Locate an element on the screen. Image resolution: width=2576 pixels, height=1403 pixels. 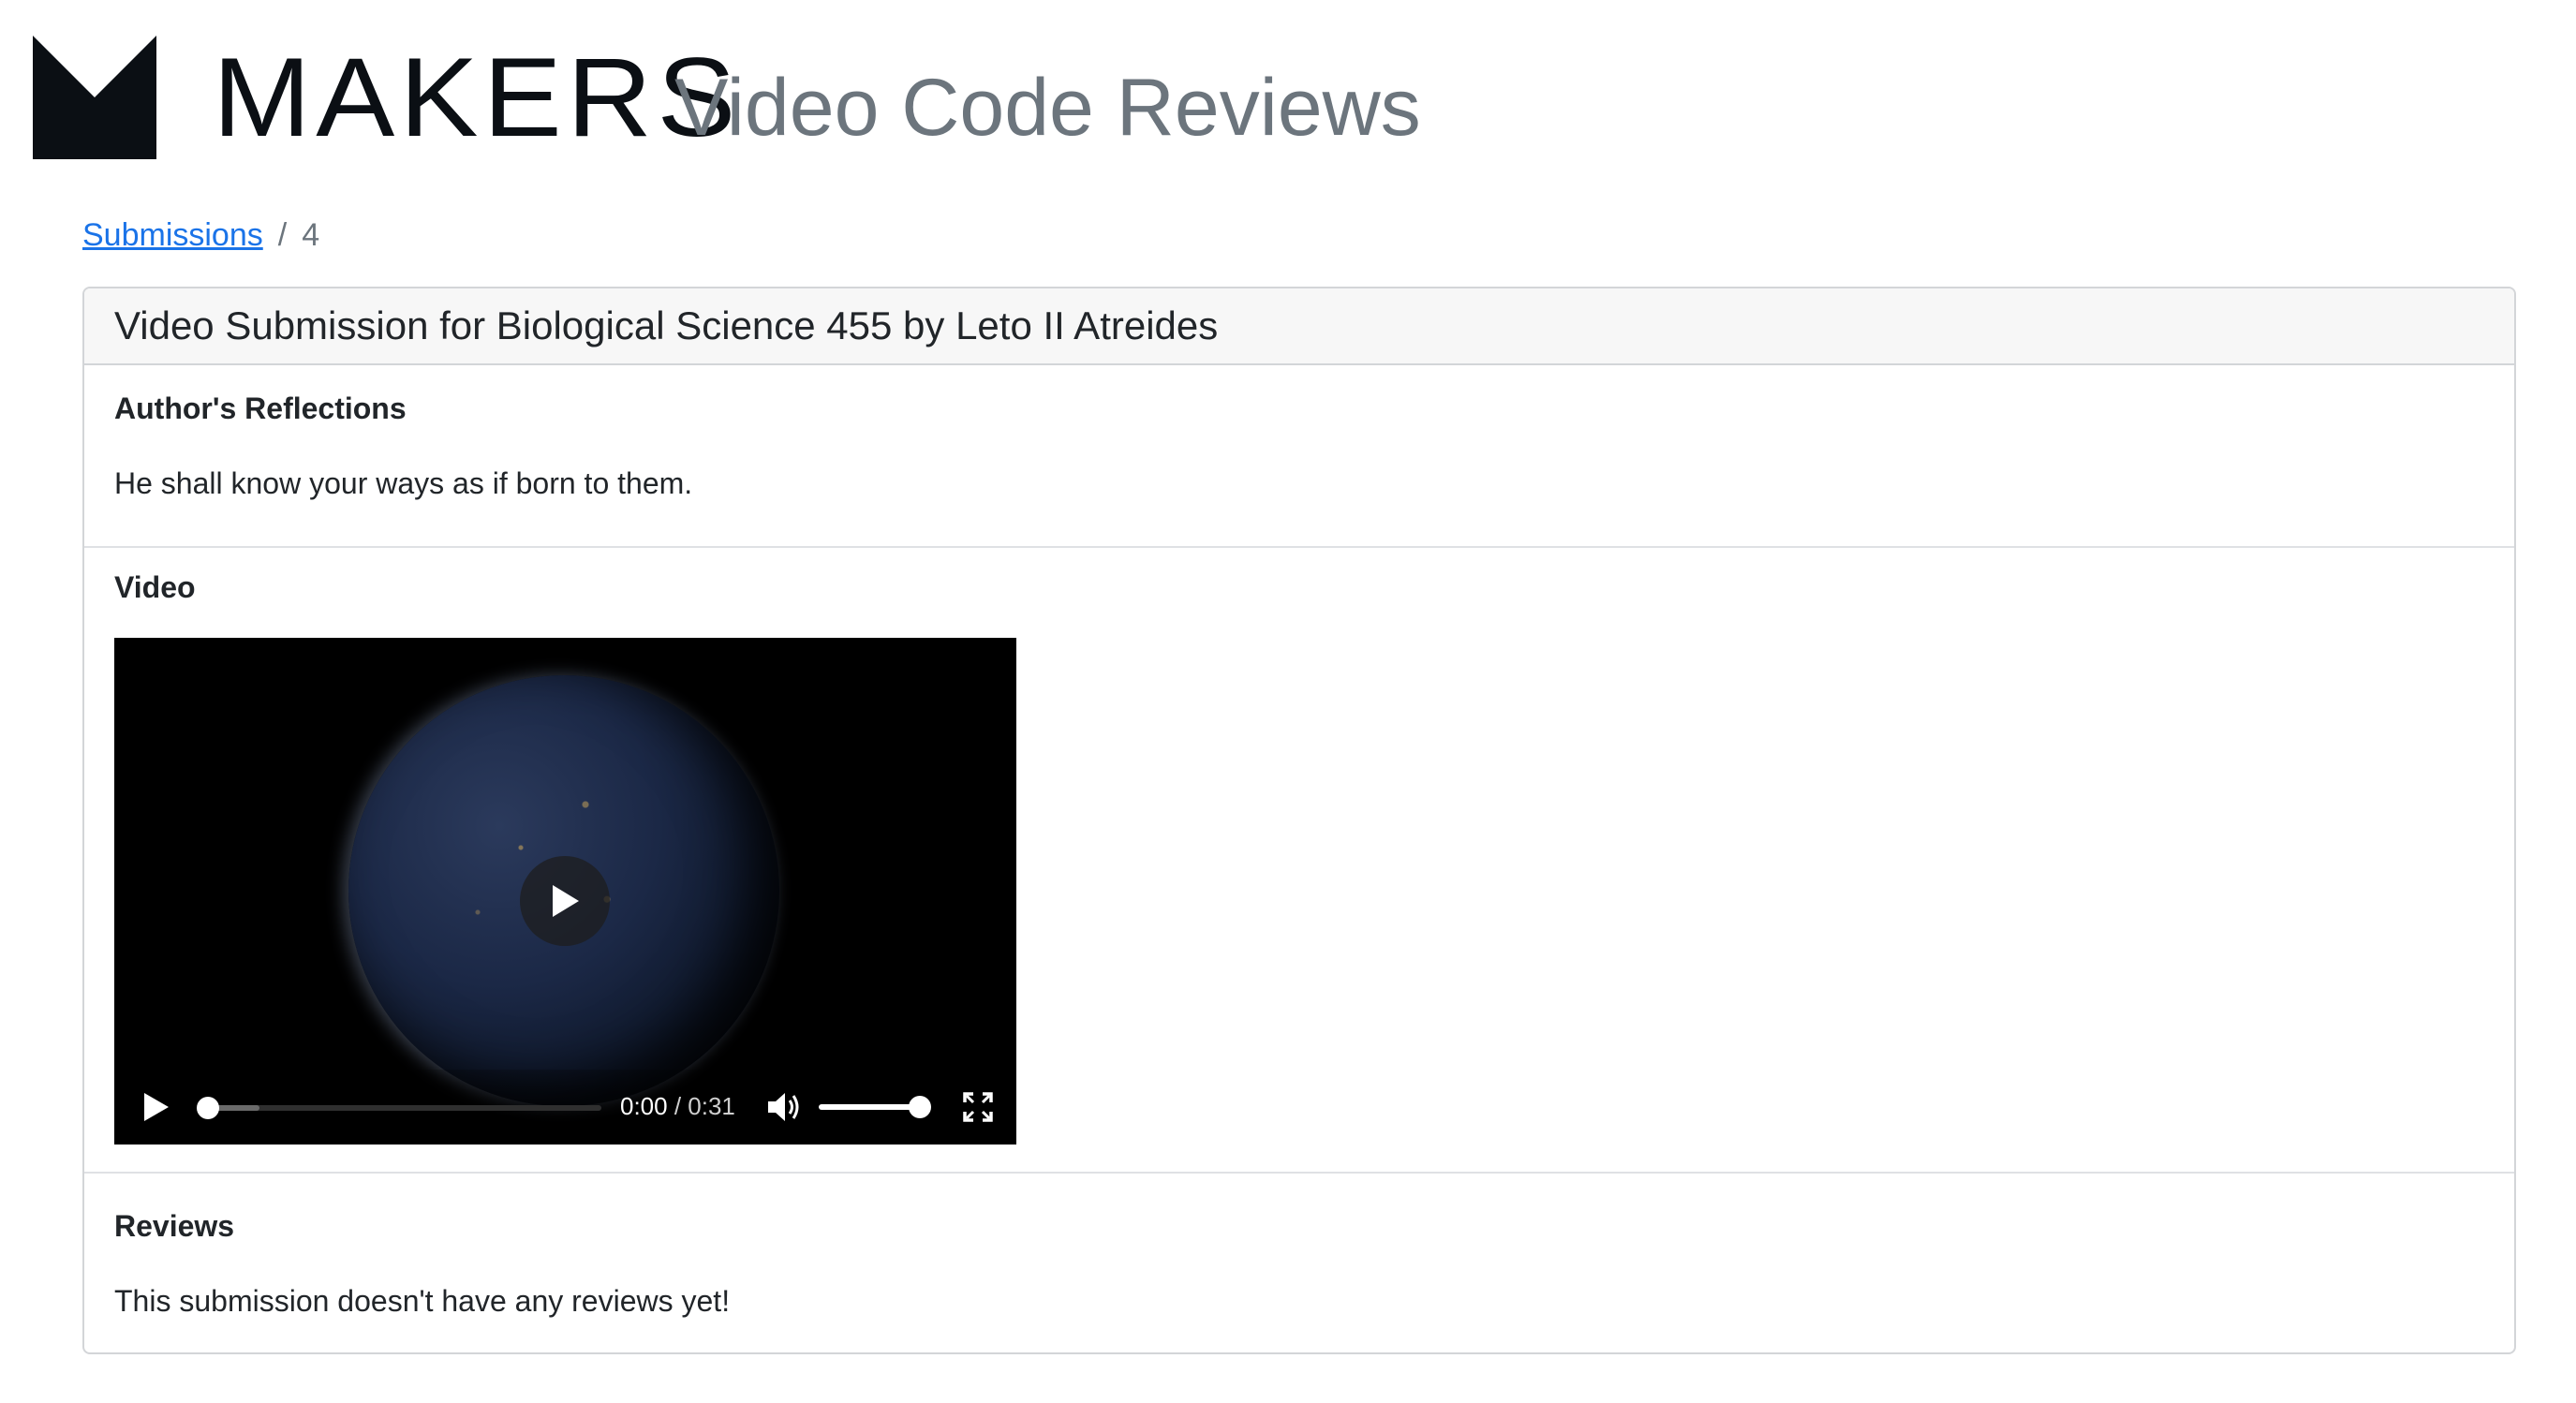
fullscreen-icon is located at coordinates (978, 1107).